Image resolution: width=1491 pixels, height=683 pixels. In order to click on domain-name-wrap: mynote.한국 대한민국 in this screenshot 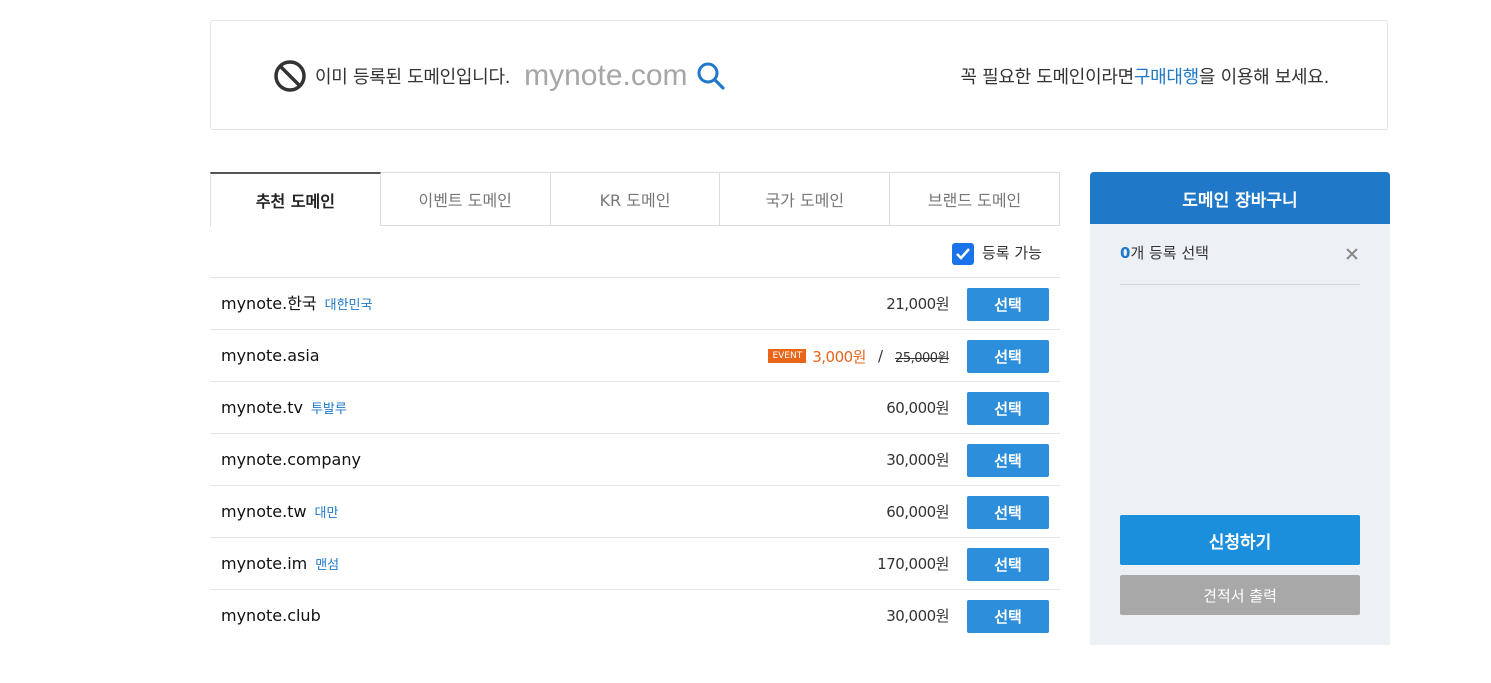, I will do `click(296, 305)`.